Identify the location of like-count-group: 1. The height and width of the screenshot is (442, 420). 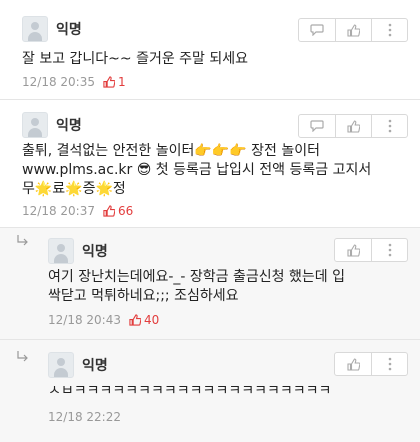
(114, 82).